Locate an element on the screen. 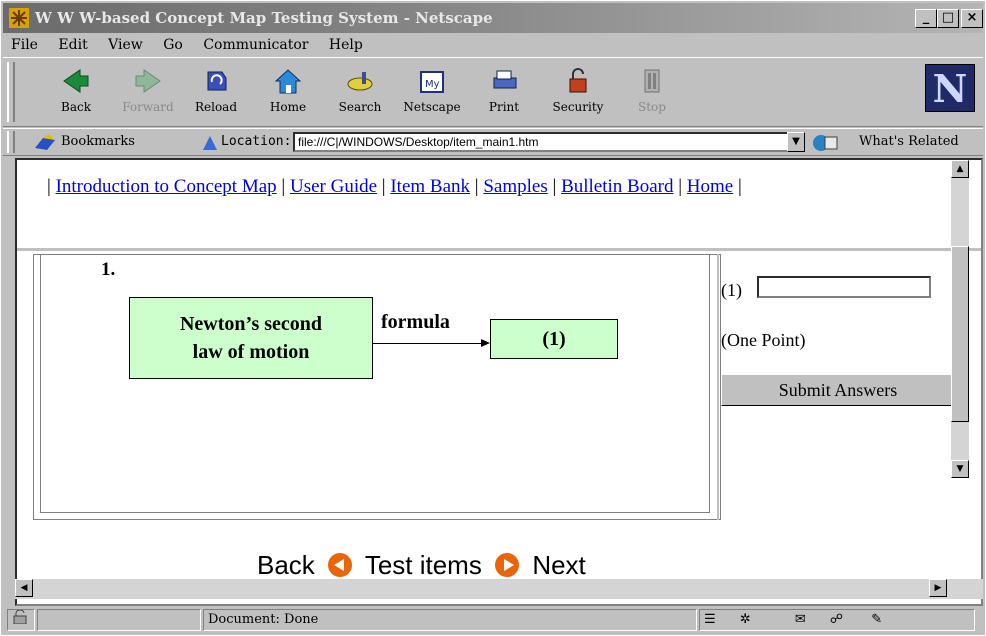 The width and height of the screenshot is (986, 636). search-icon is located at coordinates (360, 81).